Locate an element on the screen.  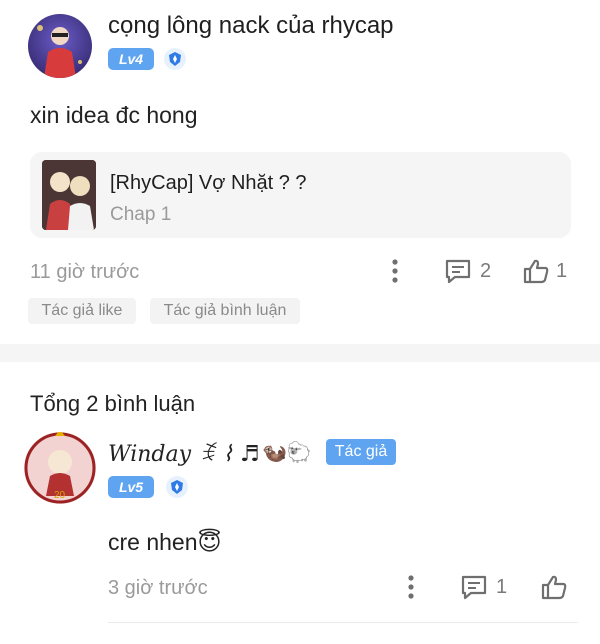
story-title: [RhyCap] Vợ Nhặt ? ? is located at coordinates (208, 183).